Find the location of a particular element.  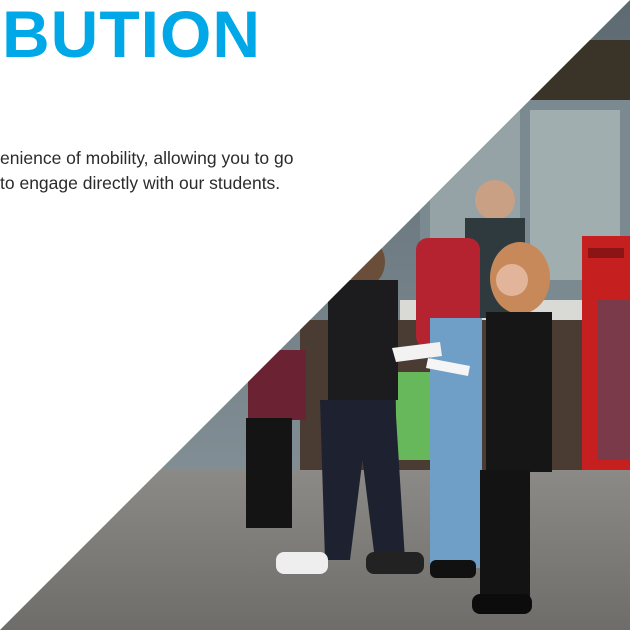

body-line-1: enience of mobility, allowing you to go is located at coordinates (147, 158).